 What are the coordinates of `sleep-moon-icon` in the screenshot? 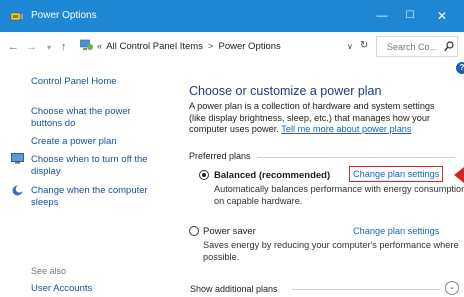 It's located at (17, 190).